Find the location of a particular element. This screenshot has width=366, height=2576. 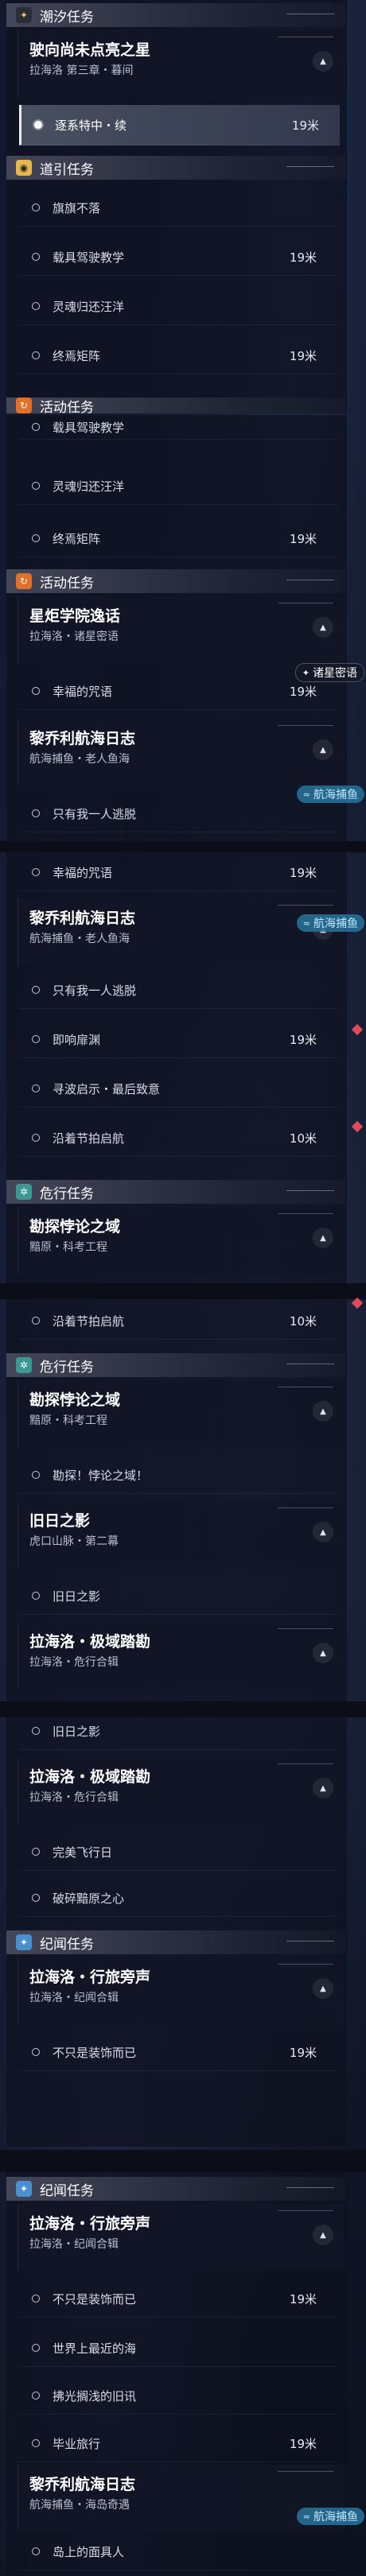

tag-badge: ≈ 航海捕鱼 is located at coordinates (330, 923).